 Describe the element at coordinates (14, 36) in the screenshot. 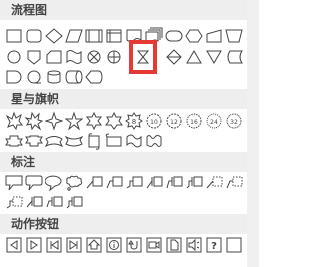

I see `process-icon` at that location.